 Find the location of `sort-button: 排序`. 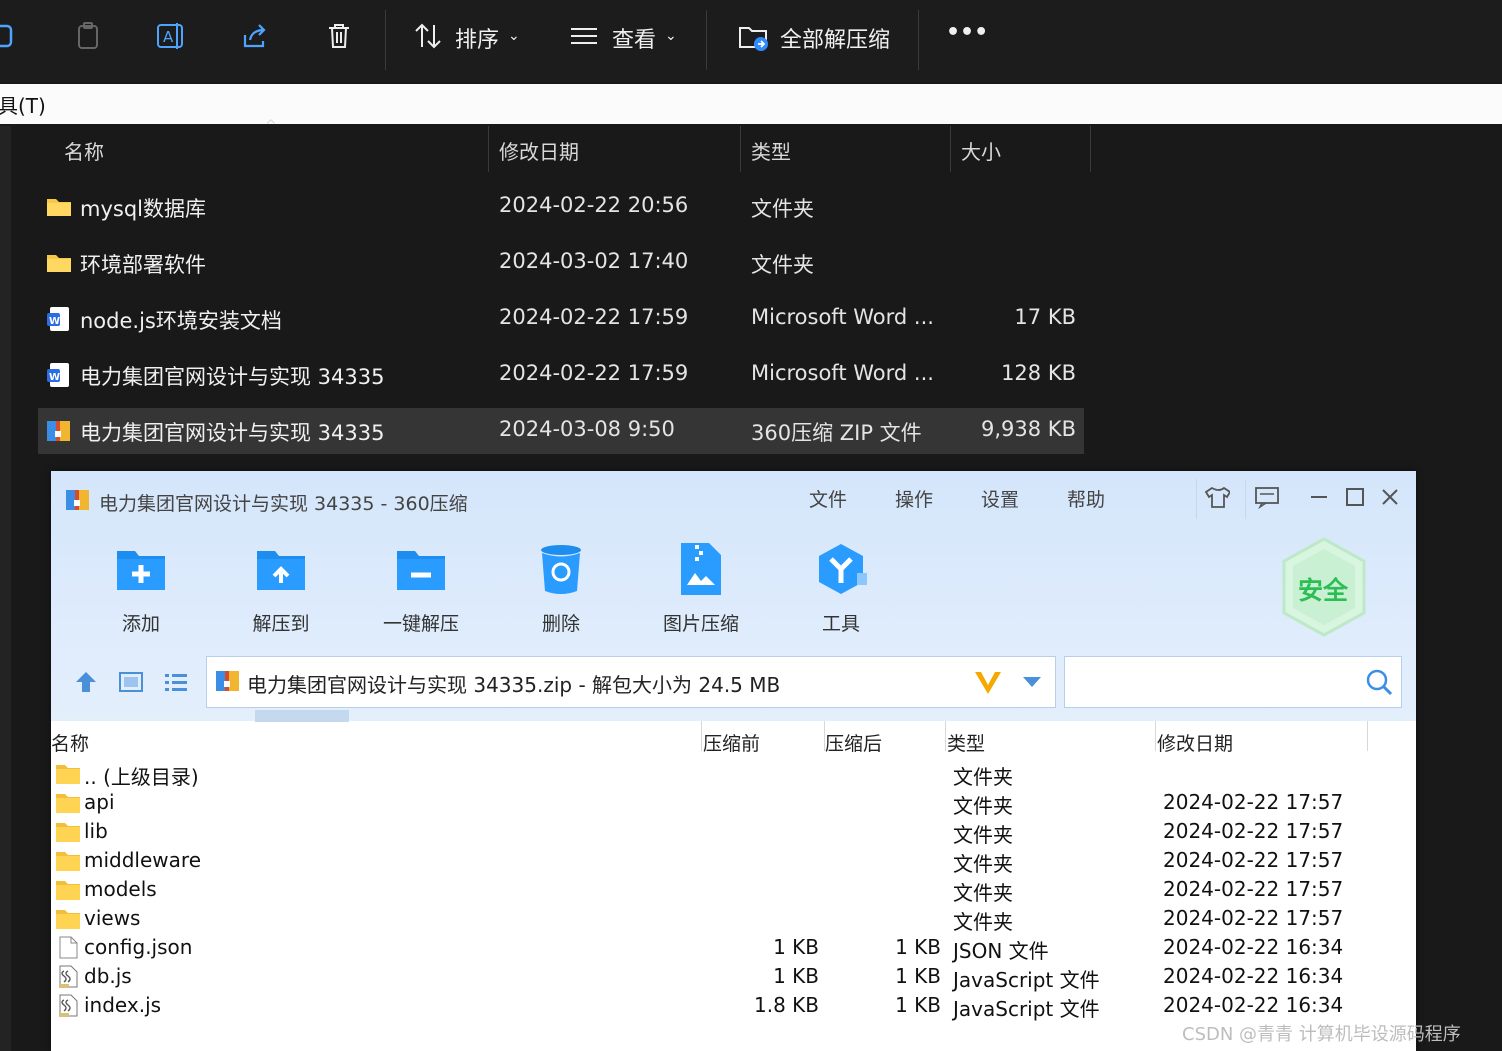

sort-button: 排序 is located at coordinates (477, 38).